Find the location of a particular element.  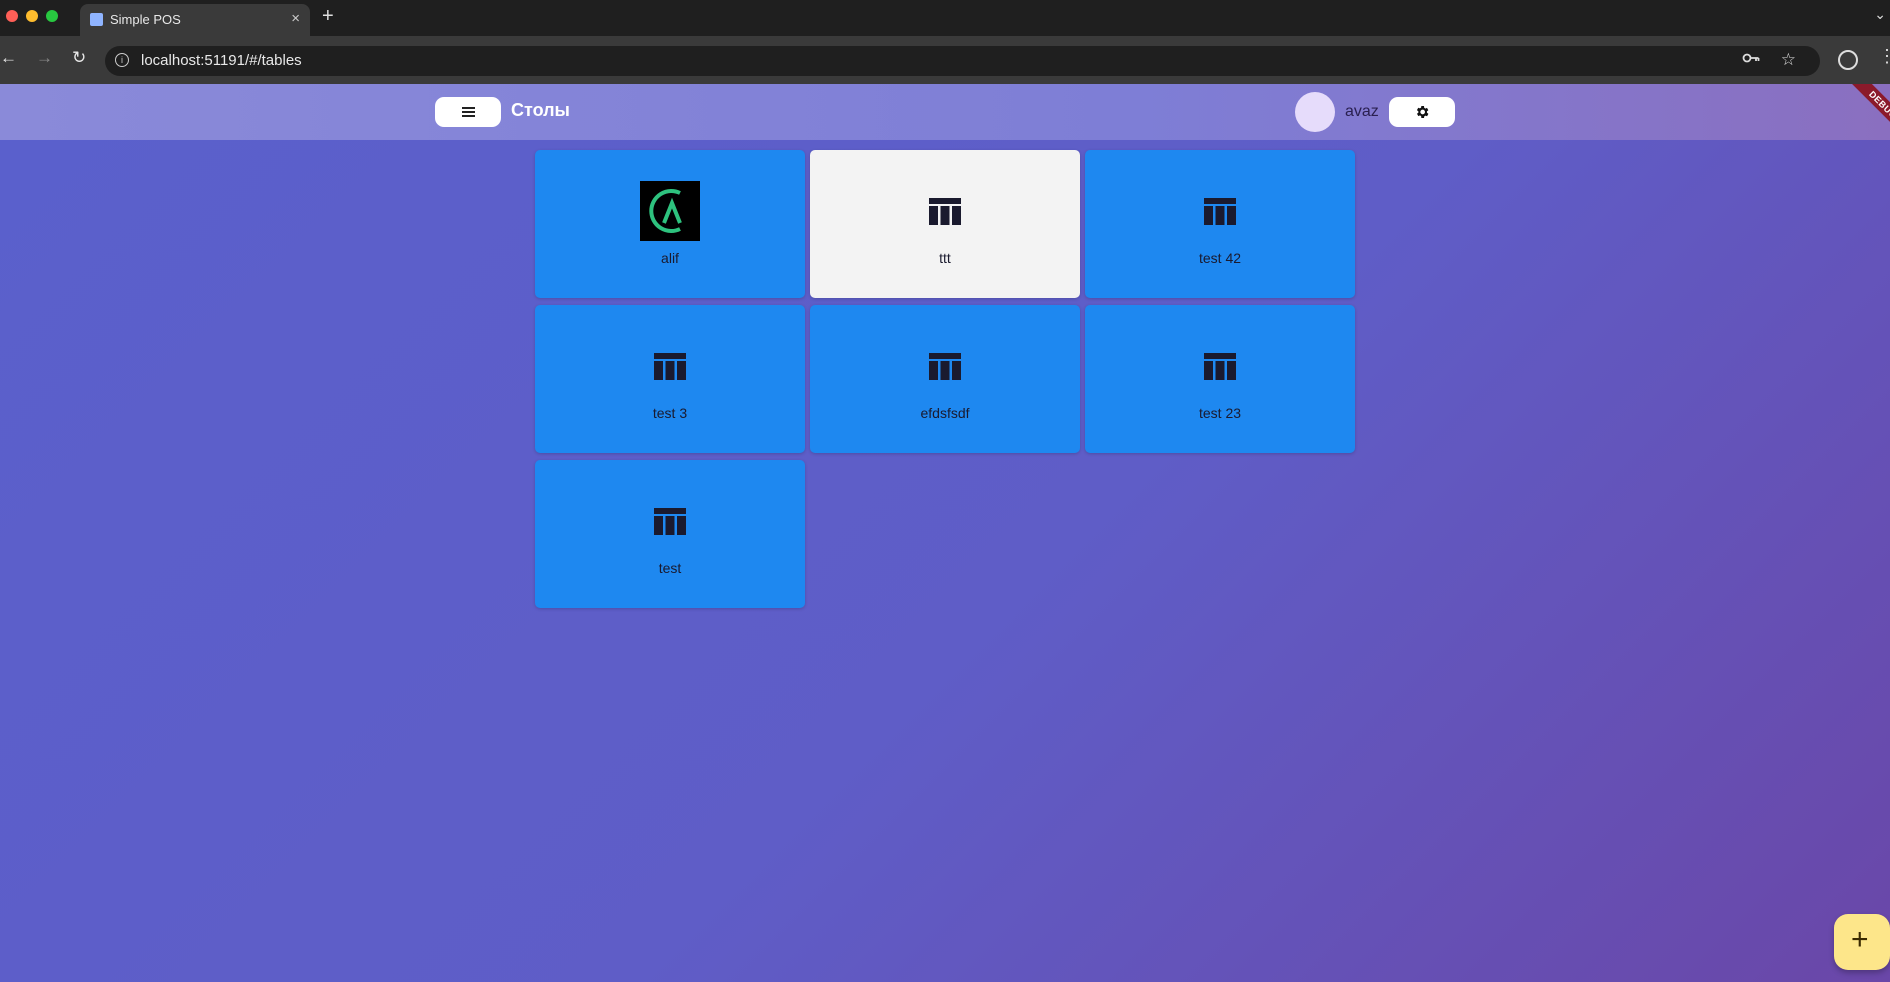

alif-logo-icon is located at coordinates (670, 211).